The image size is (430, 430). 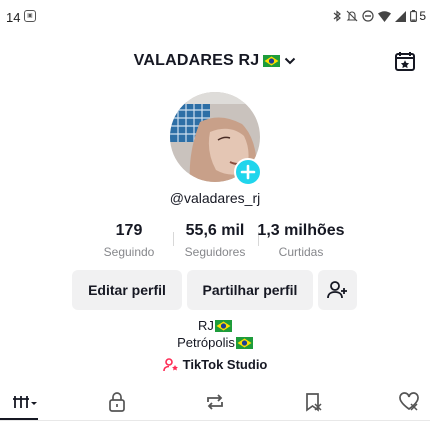 I want to click on plus-icon, so click(x=248, y=172).